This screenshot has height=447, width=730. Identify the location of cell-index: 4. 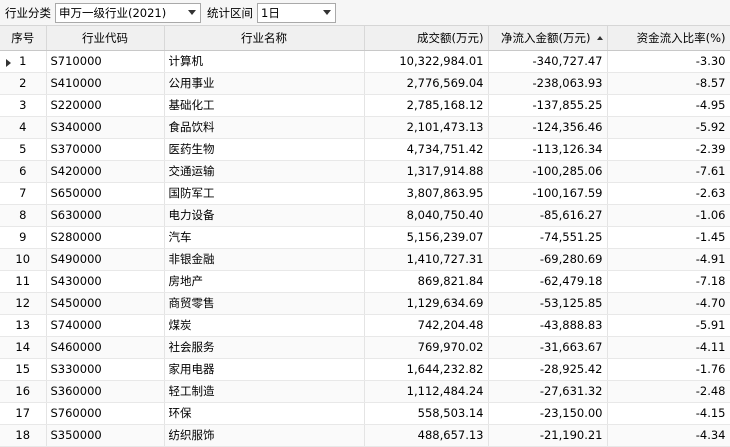
(23, 127).